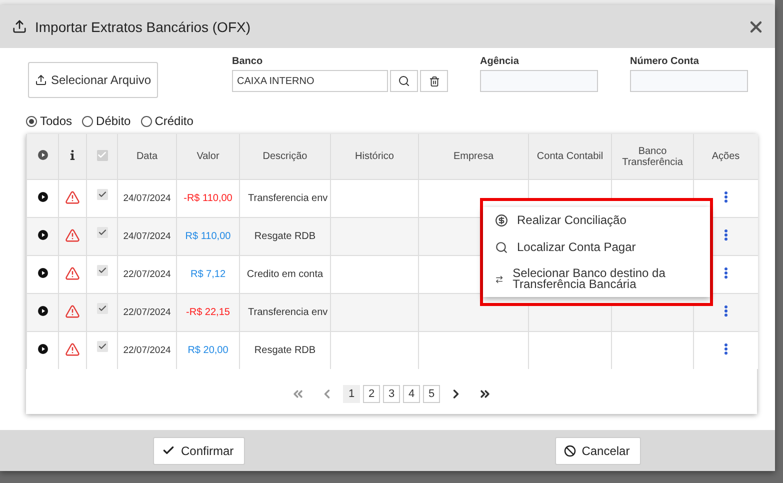 The width and height of the screenshot is (783, 483). What do you see at coordinates (168, 450) in the screenshot?
I see `check-icon` at bounding box center [168, 450].